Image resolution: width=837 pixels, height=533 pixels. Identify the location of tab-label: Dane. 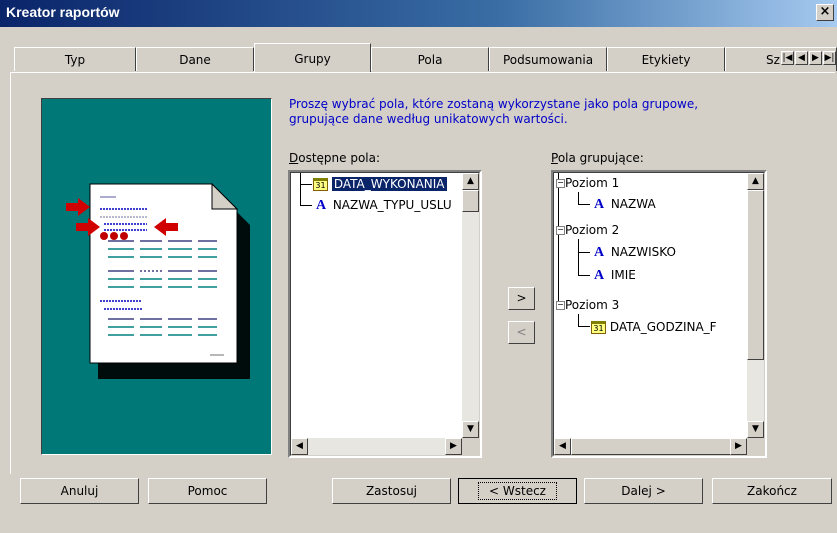
(195, 60).